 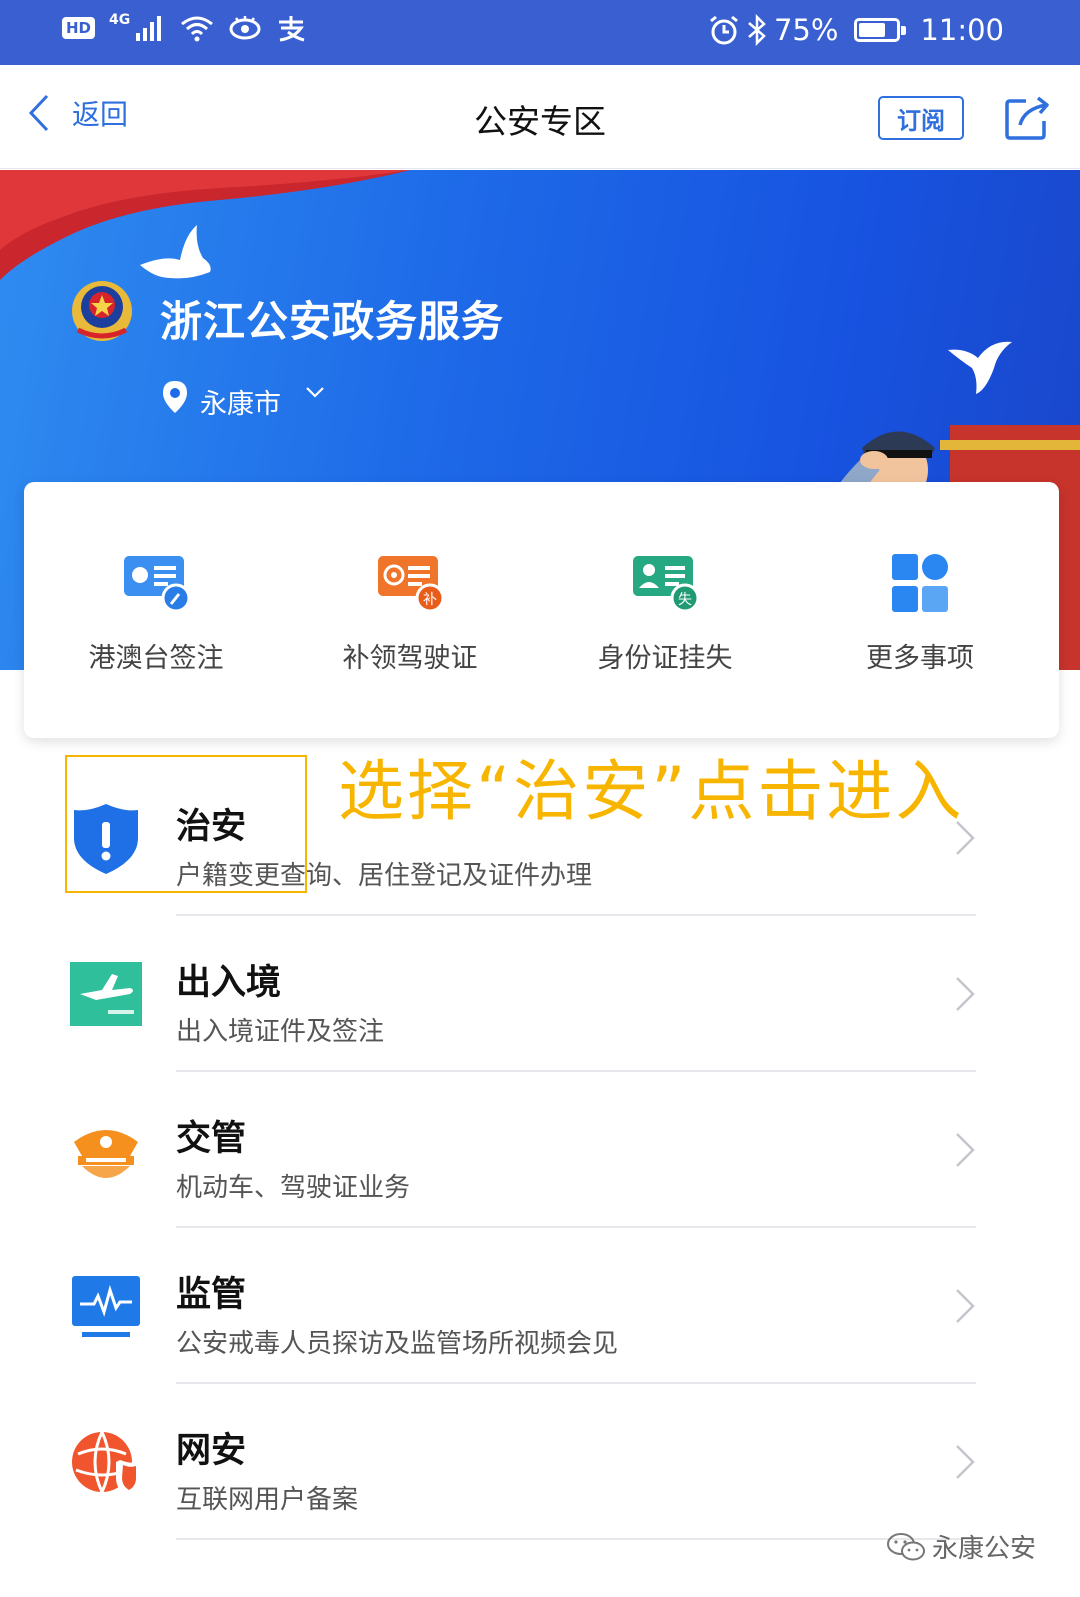 What do you see at coordinates (211, 1139) in the screenshot?
I see `service-title: 交管` at bounding box center [211, 1139].